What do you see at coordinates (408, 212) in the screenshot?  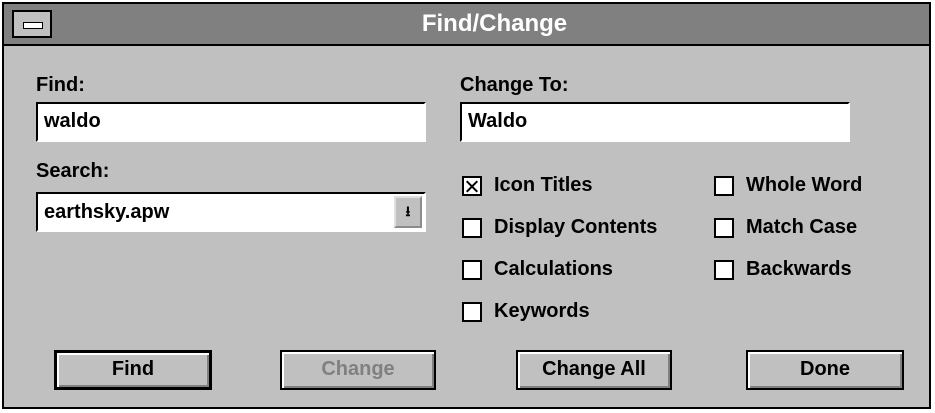 I see `dropdown-arrow-icon: ⭳` at bounding box center [408, 212].